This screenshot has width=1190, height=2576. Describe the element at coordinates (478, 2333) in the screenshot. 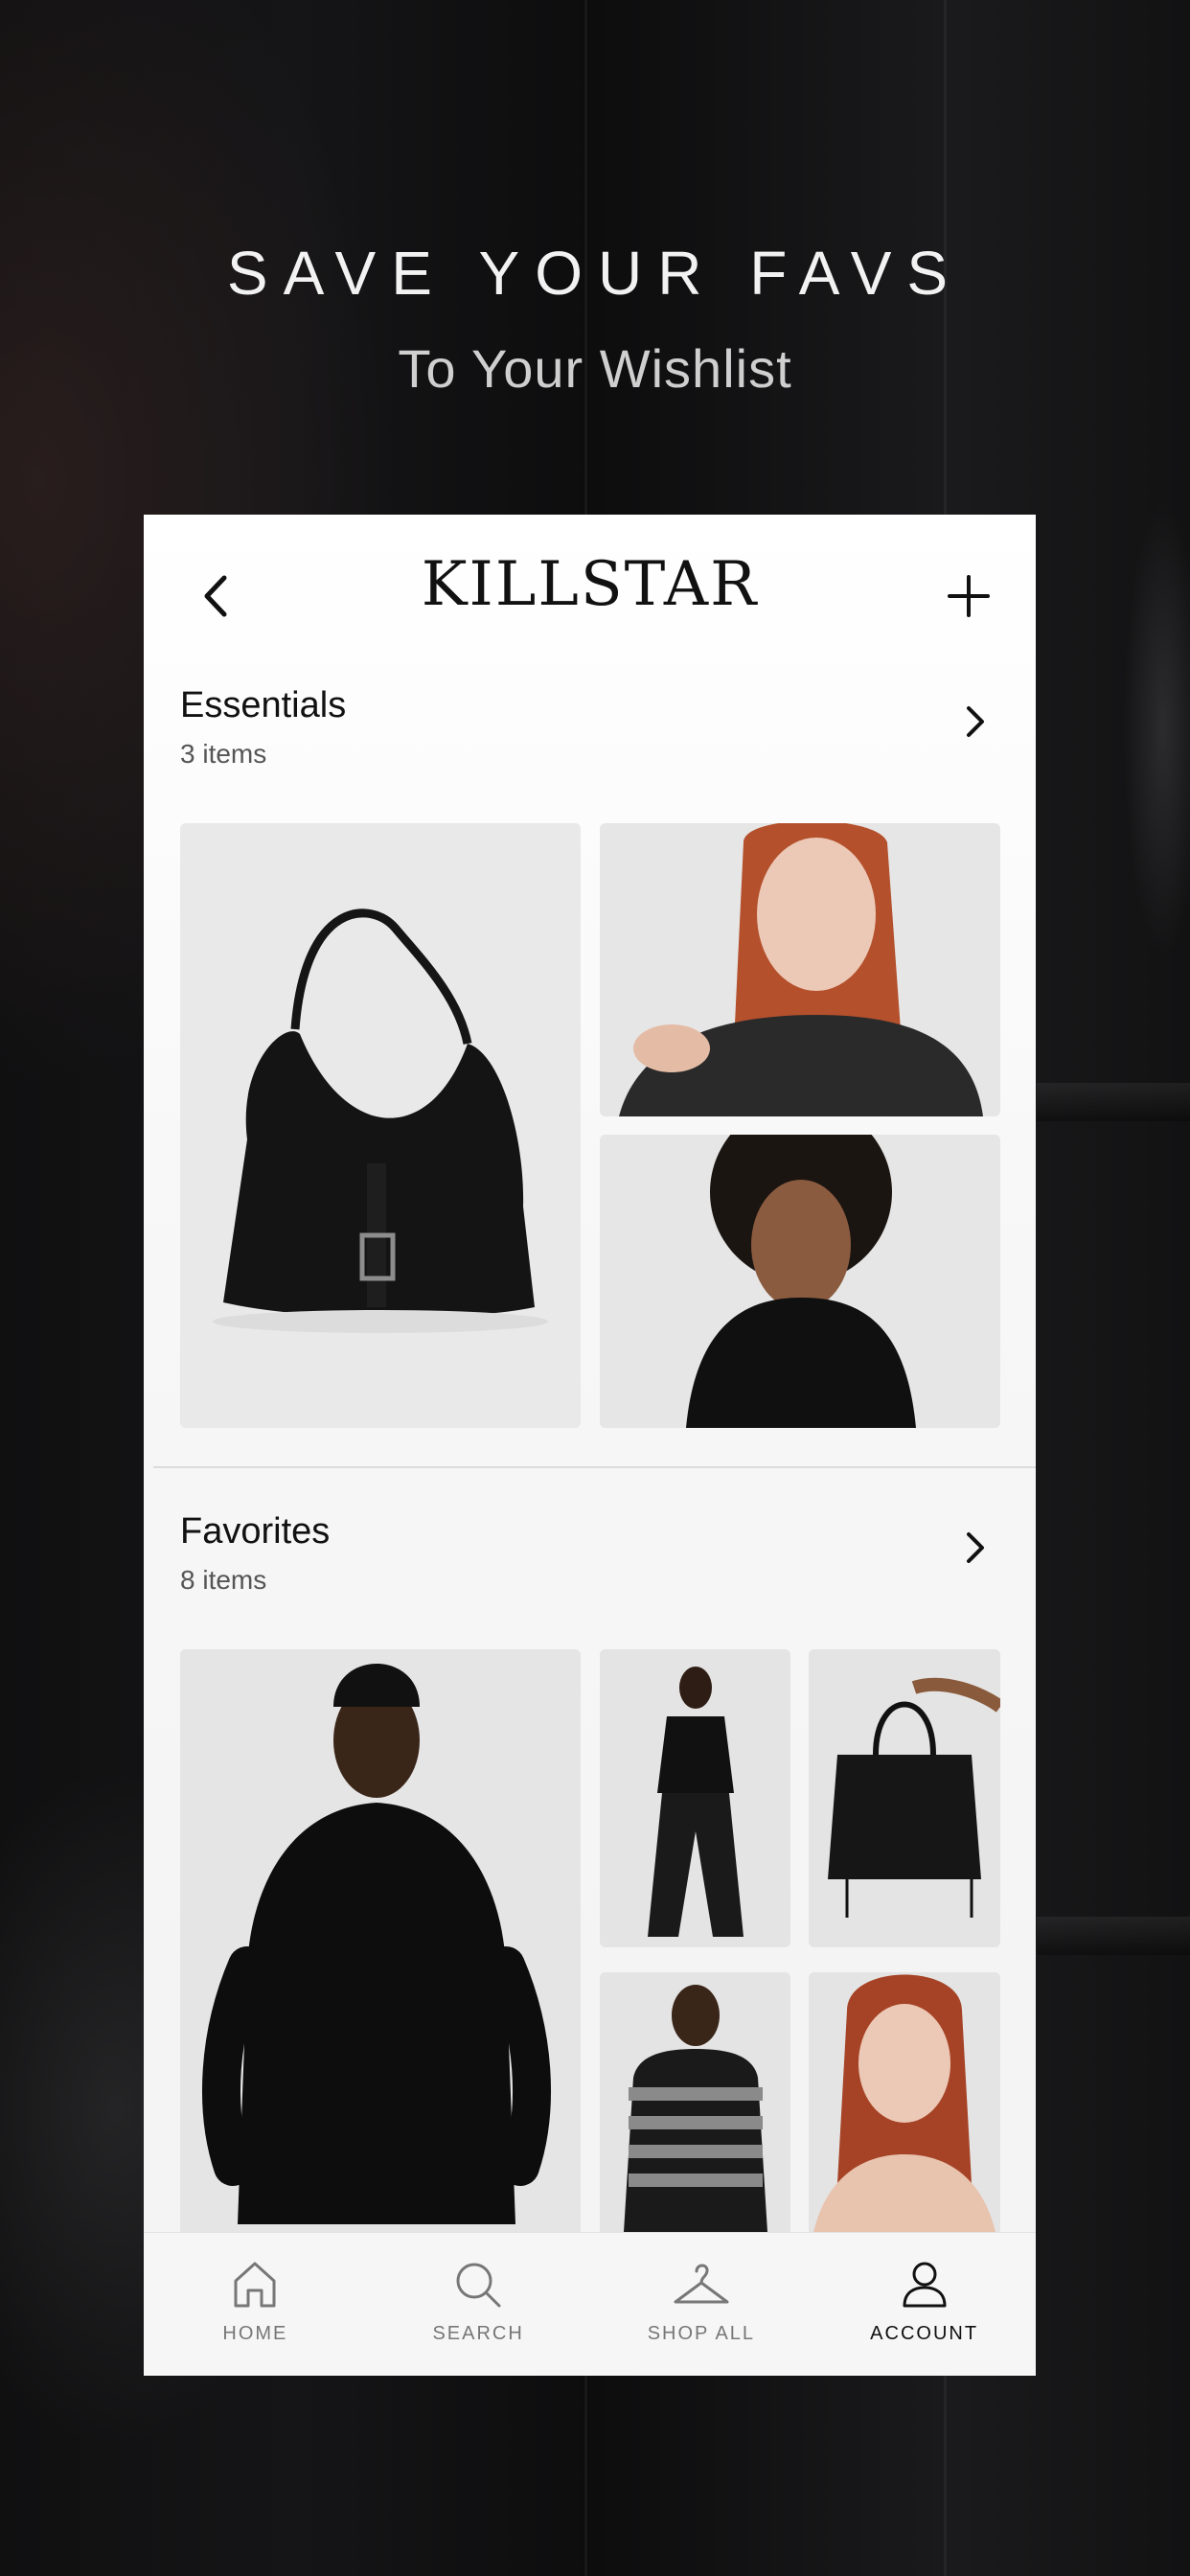

I see `tab-label: SEARCH` at that location.